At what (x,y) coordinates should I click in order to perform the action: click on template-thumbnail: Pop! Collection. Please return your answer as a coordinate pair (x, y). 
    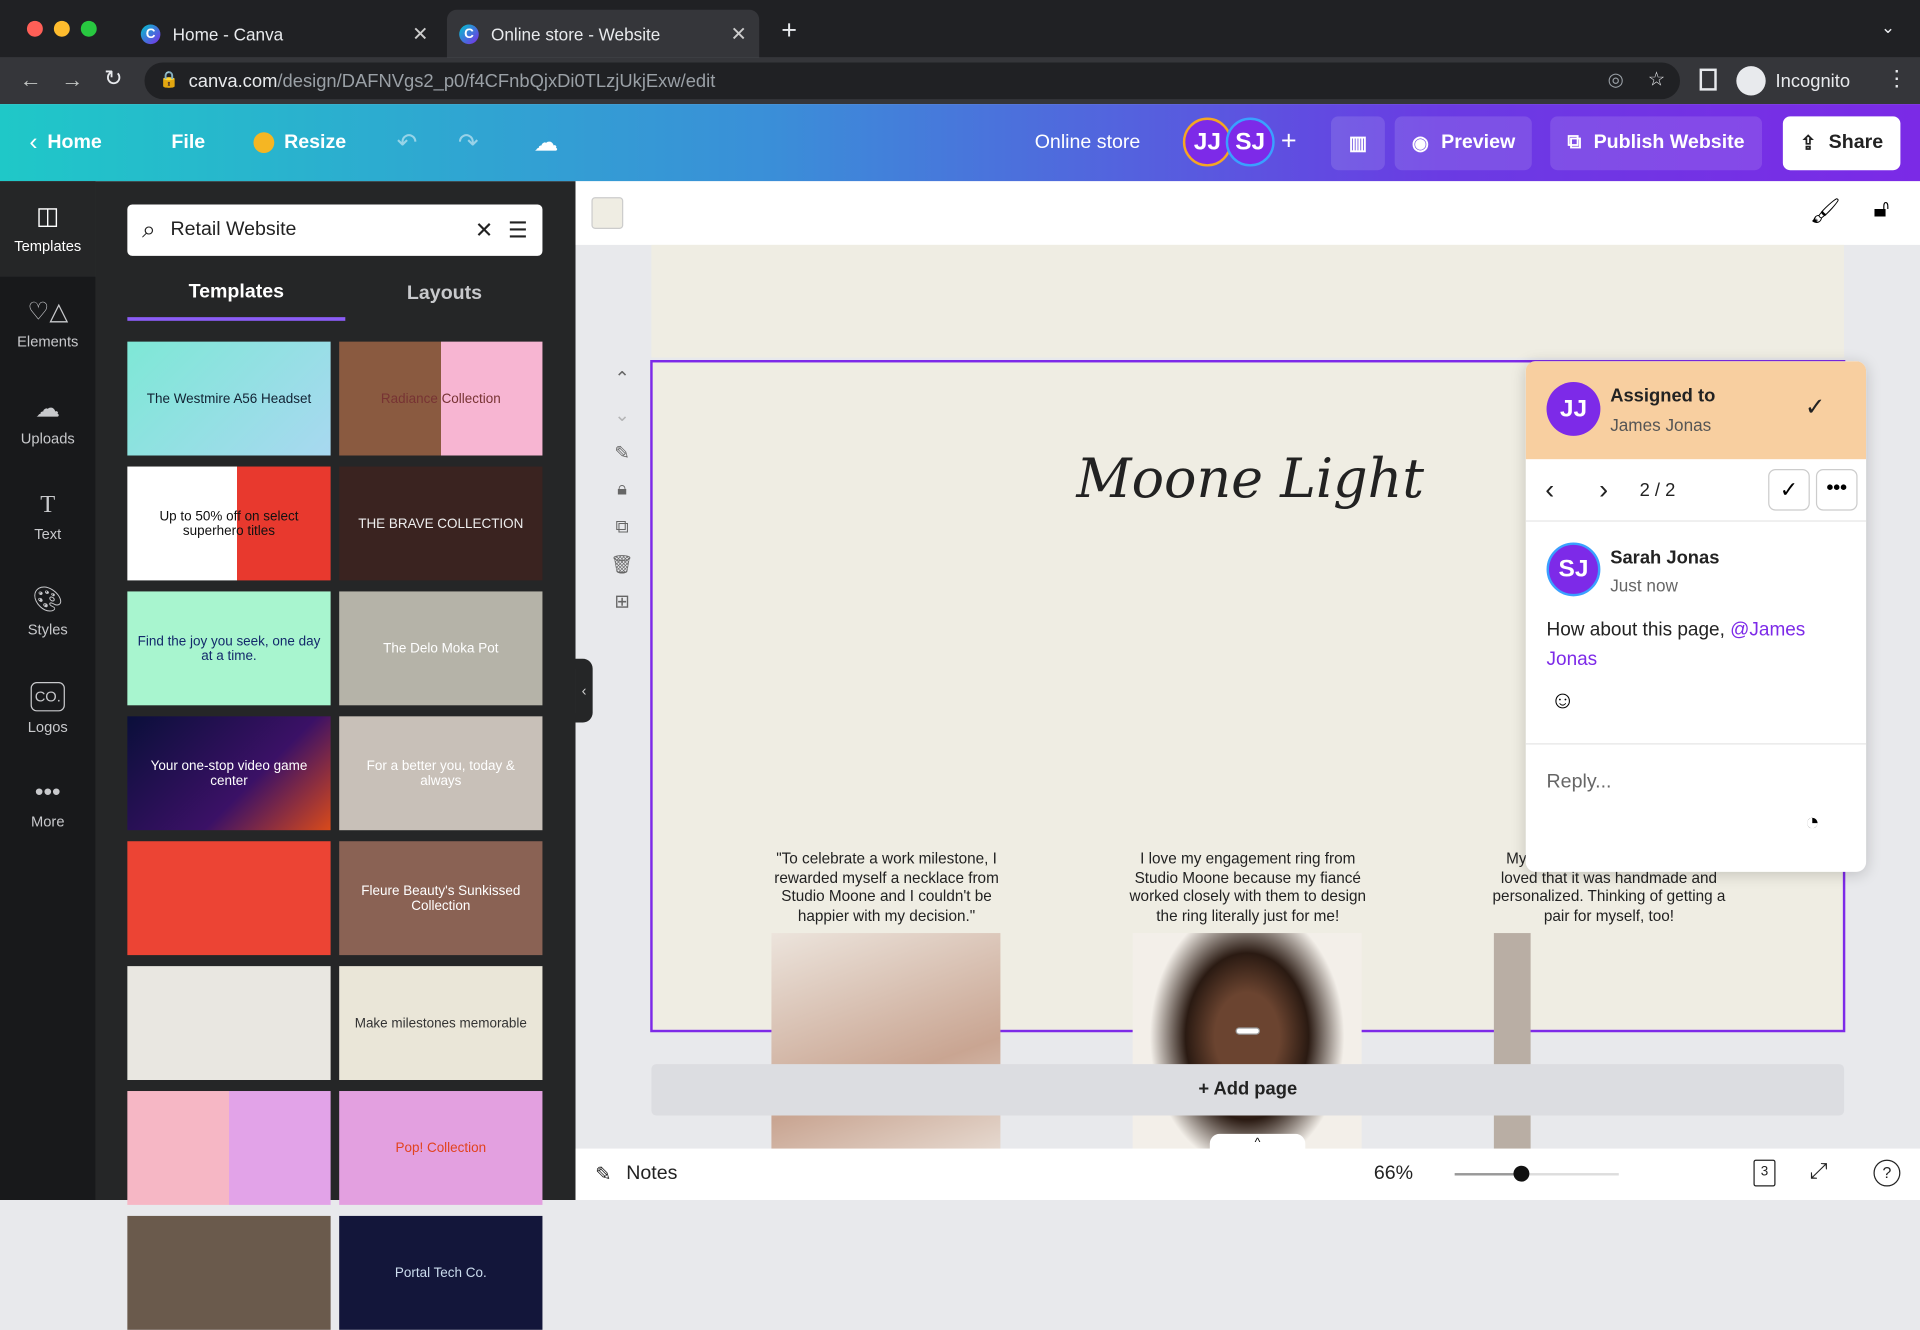
    Looking at the image, I should click on (441, 1148).